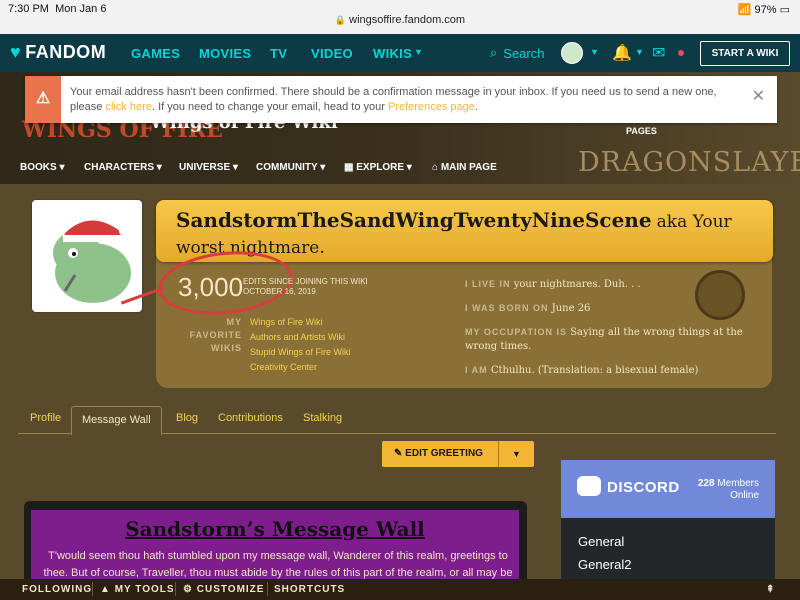  I want to click on discord-channel: General2, so click(604, 564).